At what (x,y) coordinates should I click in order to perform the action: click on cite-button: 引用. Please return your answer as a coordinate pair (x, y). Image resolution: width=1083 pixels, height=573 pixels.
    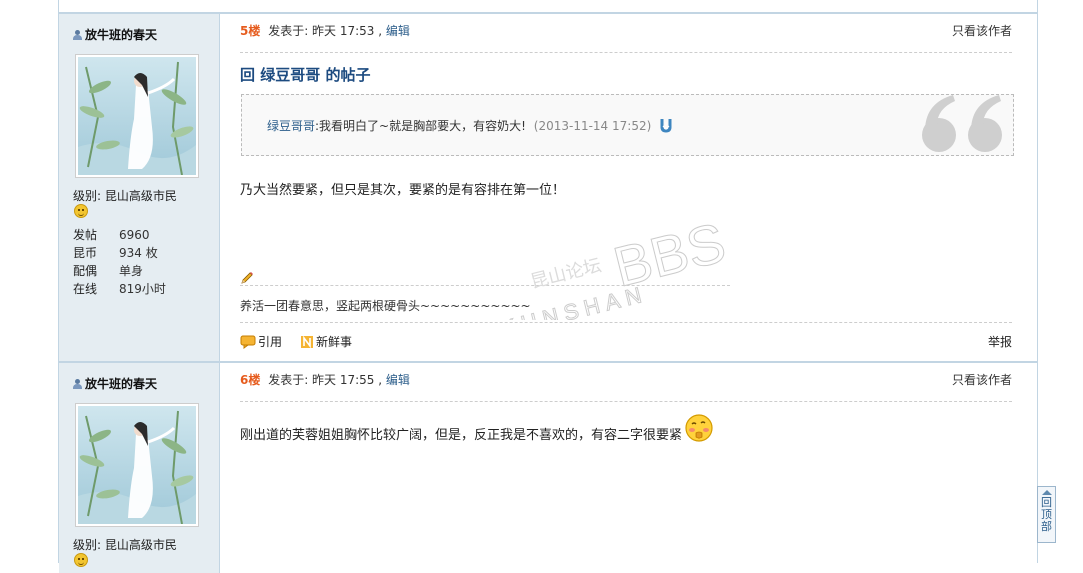
    Looking at the image, I should click on (261, 342).